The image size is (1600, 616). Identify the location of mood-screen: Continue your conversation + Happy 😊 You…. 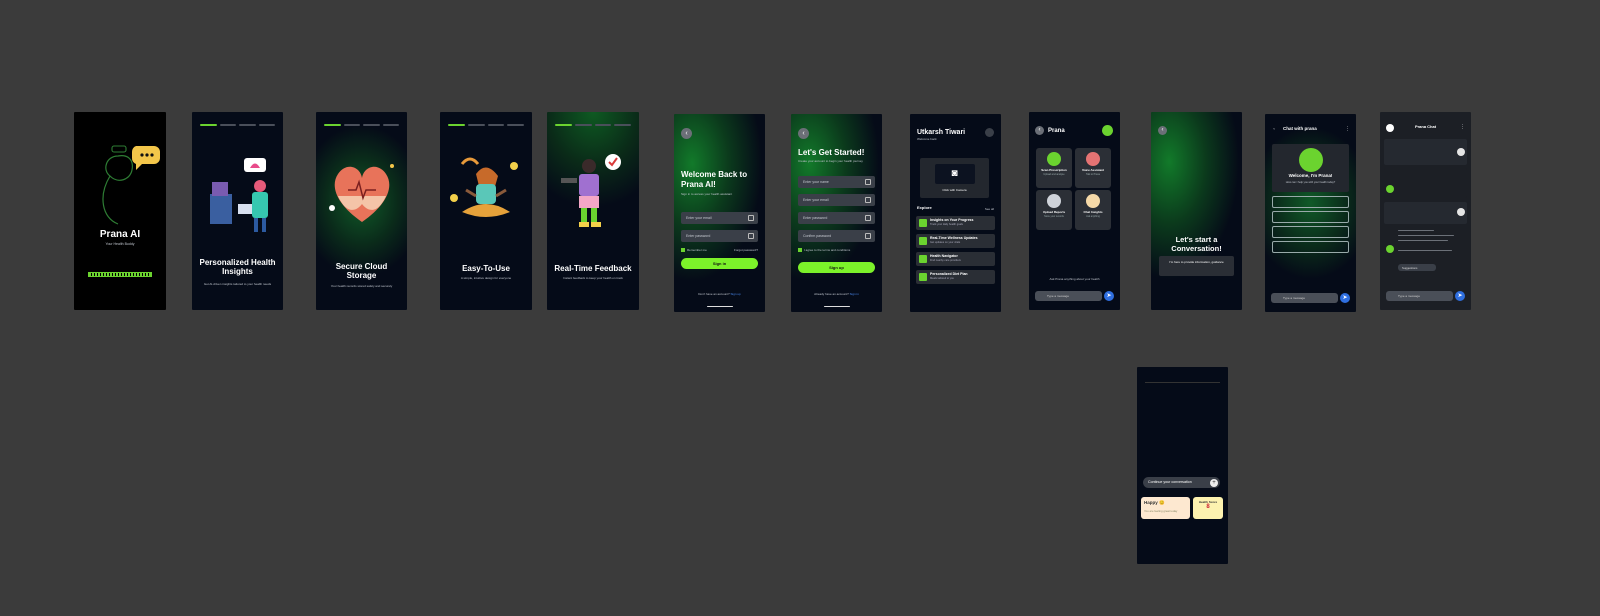
(1182, 465).